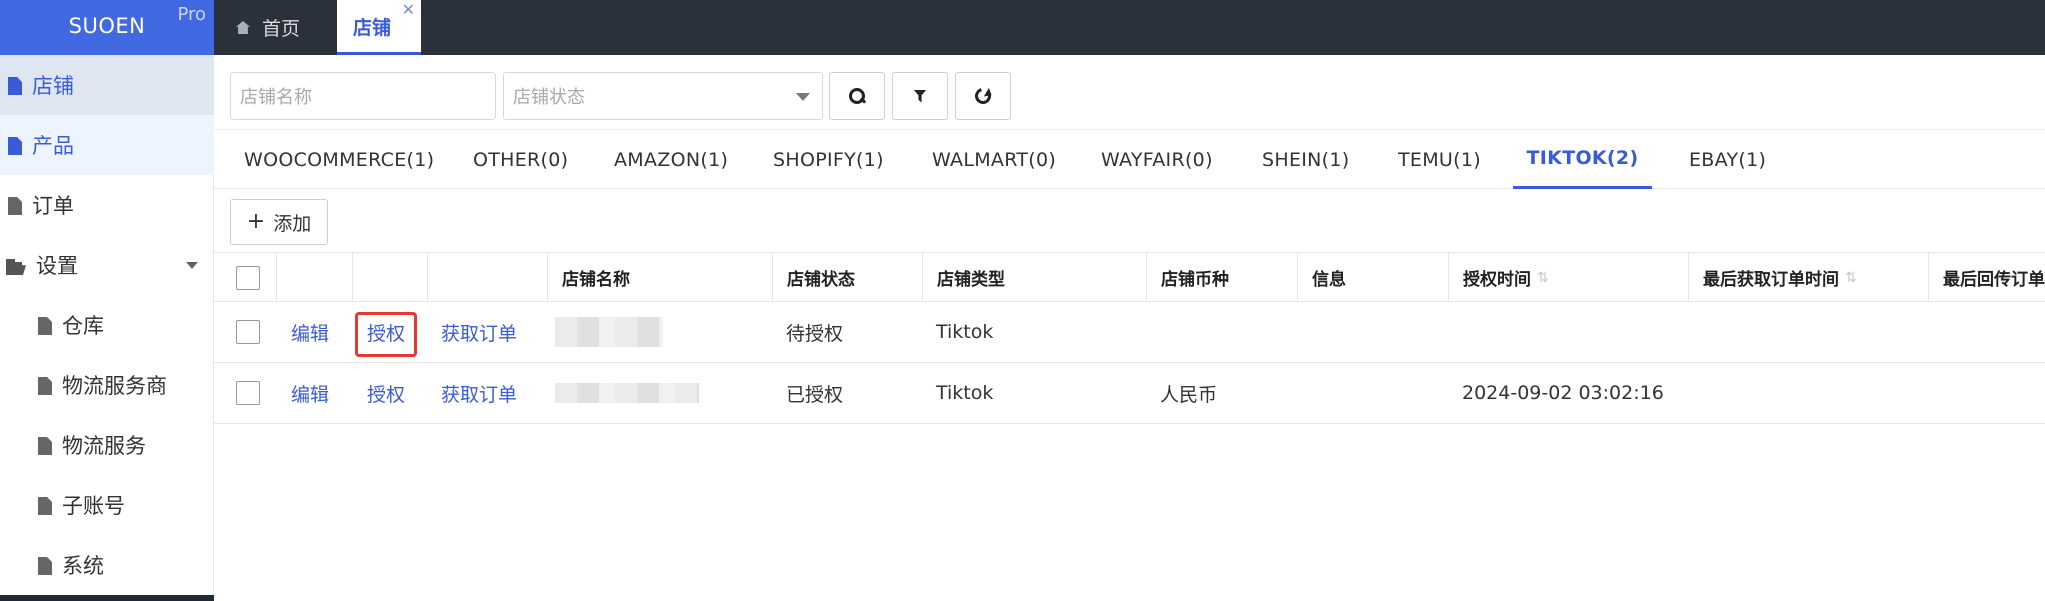 The image size is (2045, 601). I want to click on dropdown-arrow-icon, so click(803, 97).